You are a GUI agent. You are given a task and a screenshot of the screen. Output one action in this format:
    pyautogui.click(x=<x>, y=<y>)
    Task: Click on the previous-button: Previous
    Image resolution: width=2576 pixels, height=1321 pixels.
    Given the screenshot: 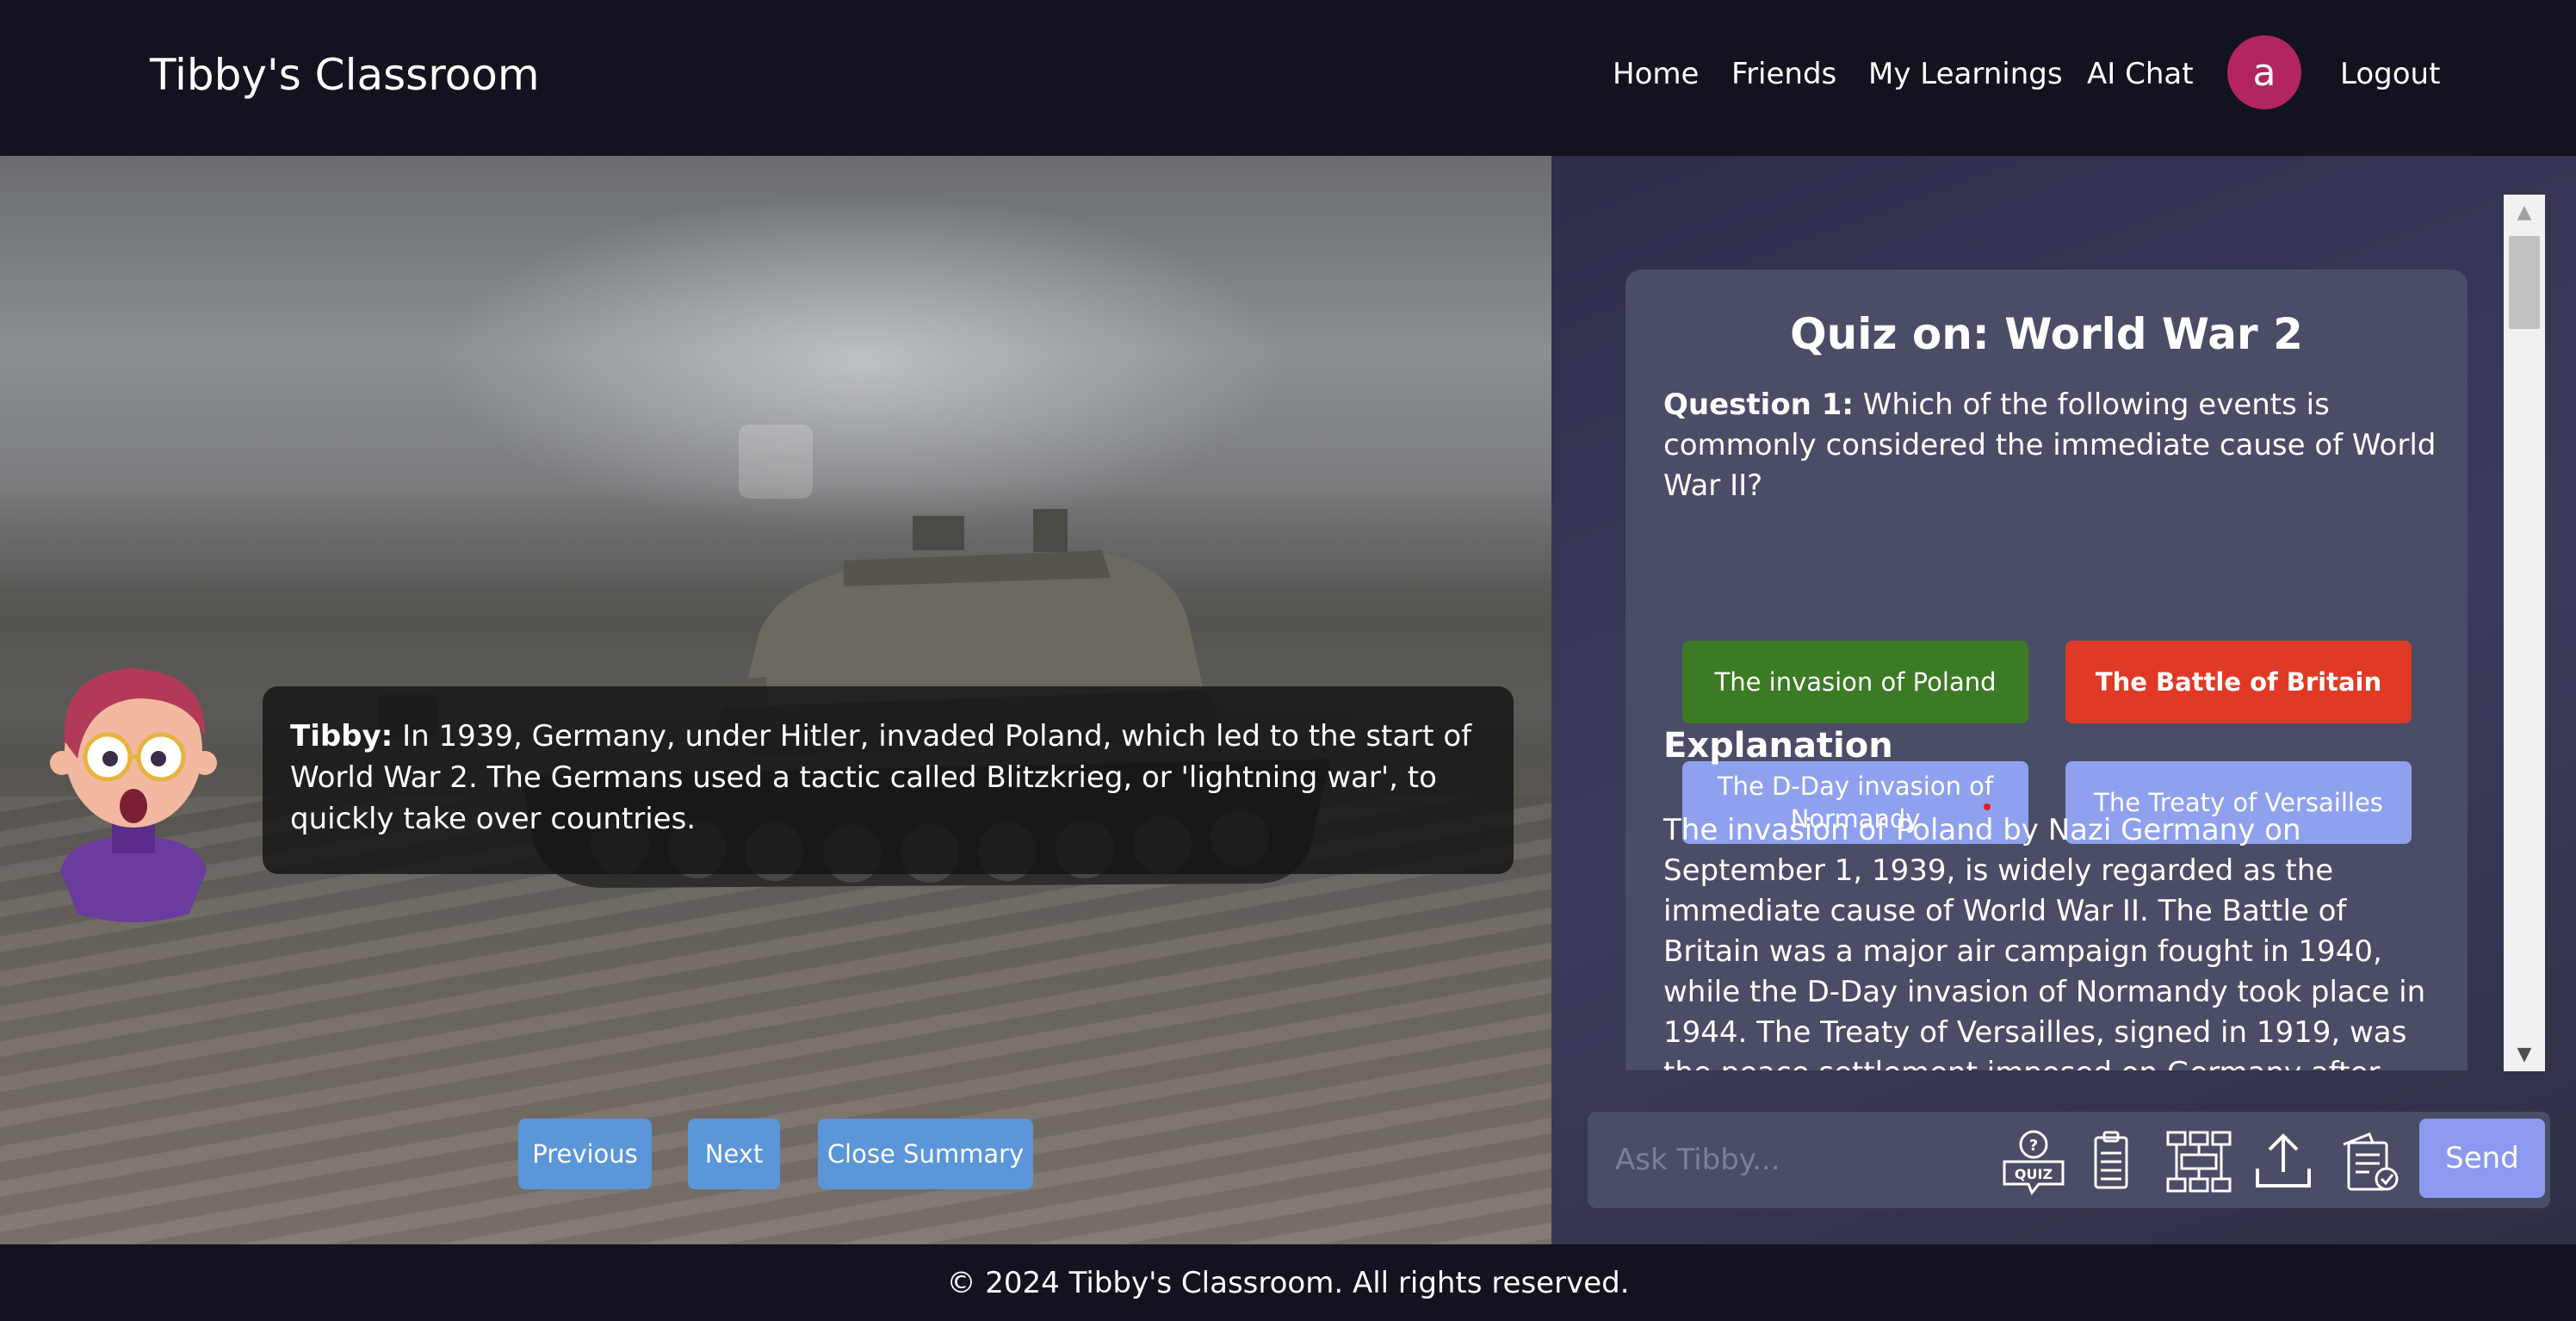 What is the action you would take?
    pyautogui.click(x=585, y=1154)
    